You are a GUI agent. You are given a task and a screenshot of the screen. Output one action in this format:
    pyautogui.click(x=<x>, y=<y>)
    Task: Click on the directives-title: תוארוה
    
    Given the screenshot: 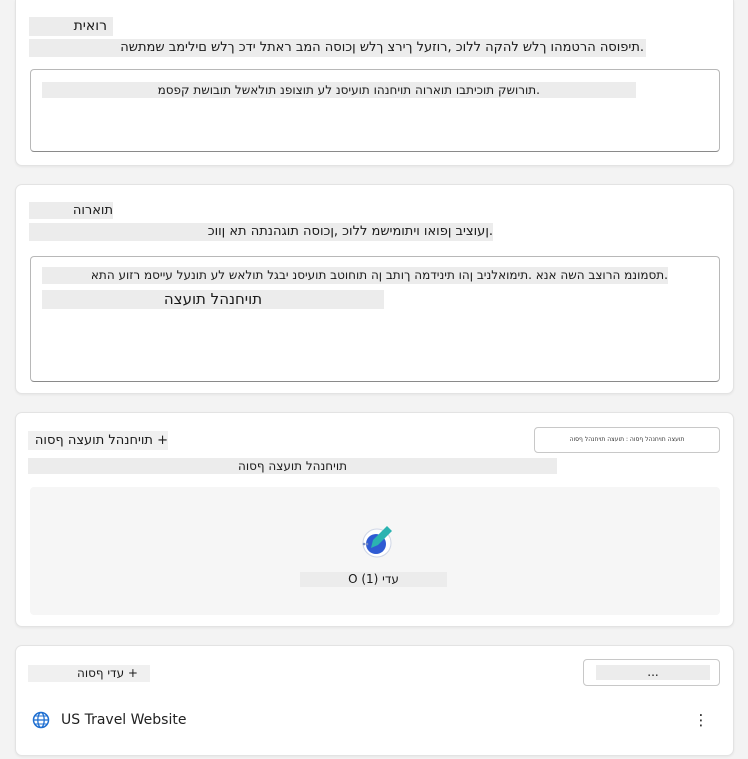 What is the action you would take?
    pyautogui.click(x=71, y=210)
    